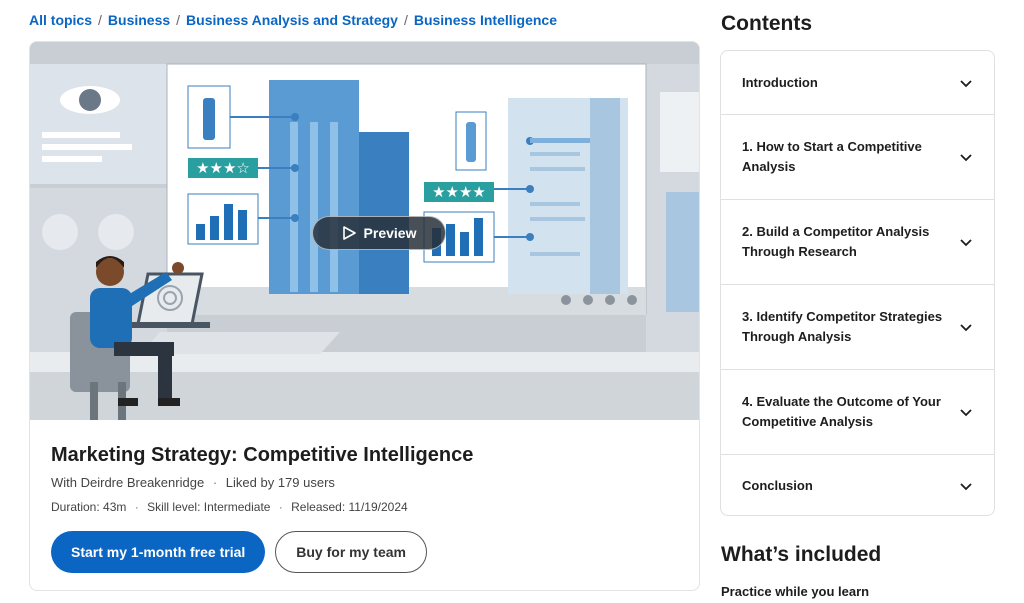 Image resolution: width=1024 pixels, height=603 pixels. What do you see at coordinates (857, 83) in the screenshot?
I see `toc-item-introduction: Introduction` at bounding box center [857, 83].